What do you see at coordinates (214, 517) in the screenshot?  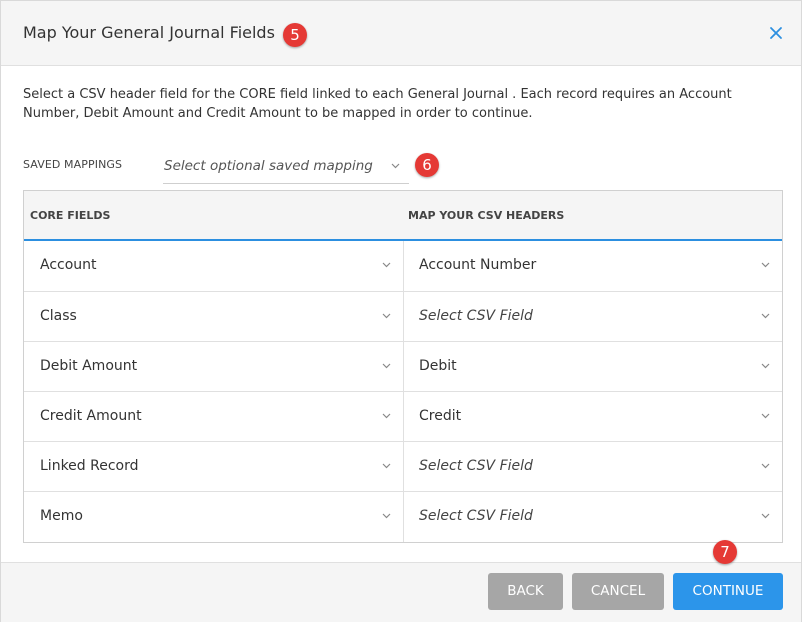 I see `core-field-select: Memo` at bounding box center [214, 517].